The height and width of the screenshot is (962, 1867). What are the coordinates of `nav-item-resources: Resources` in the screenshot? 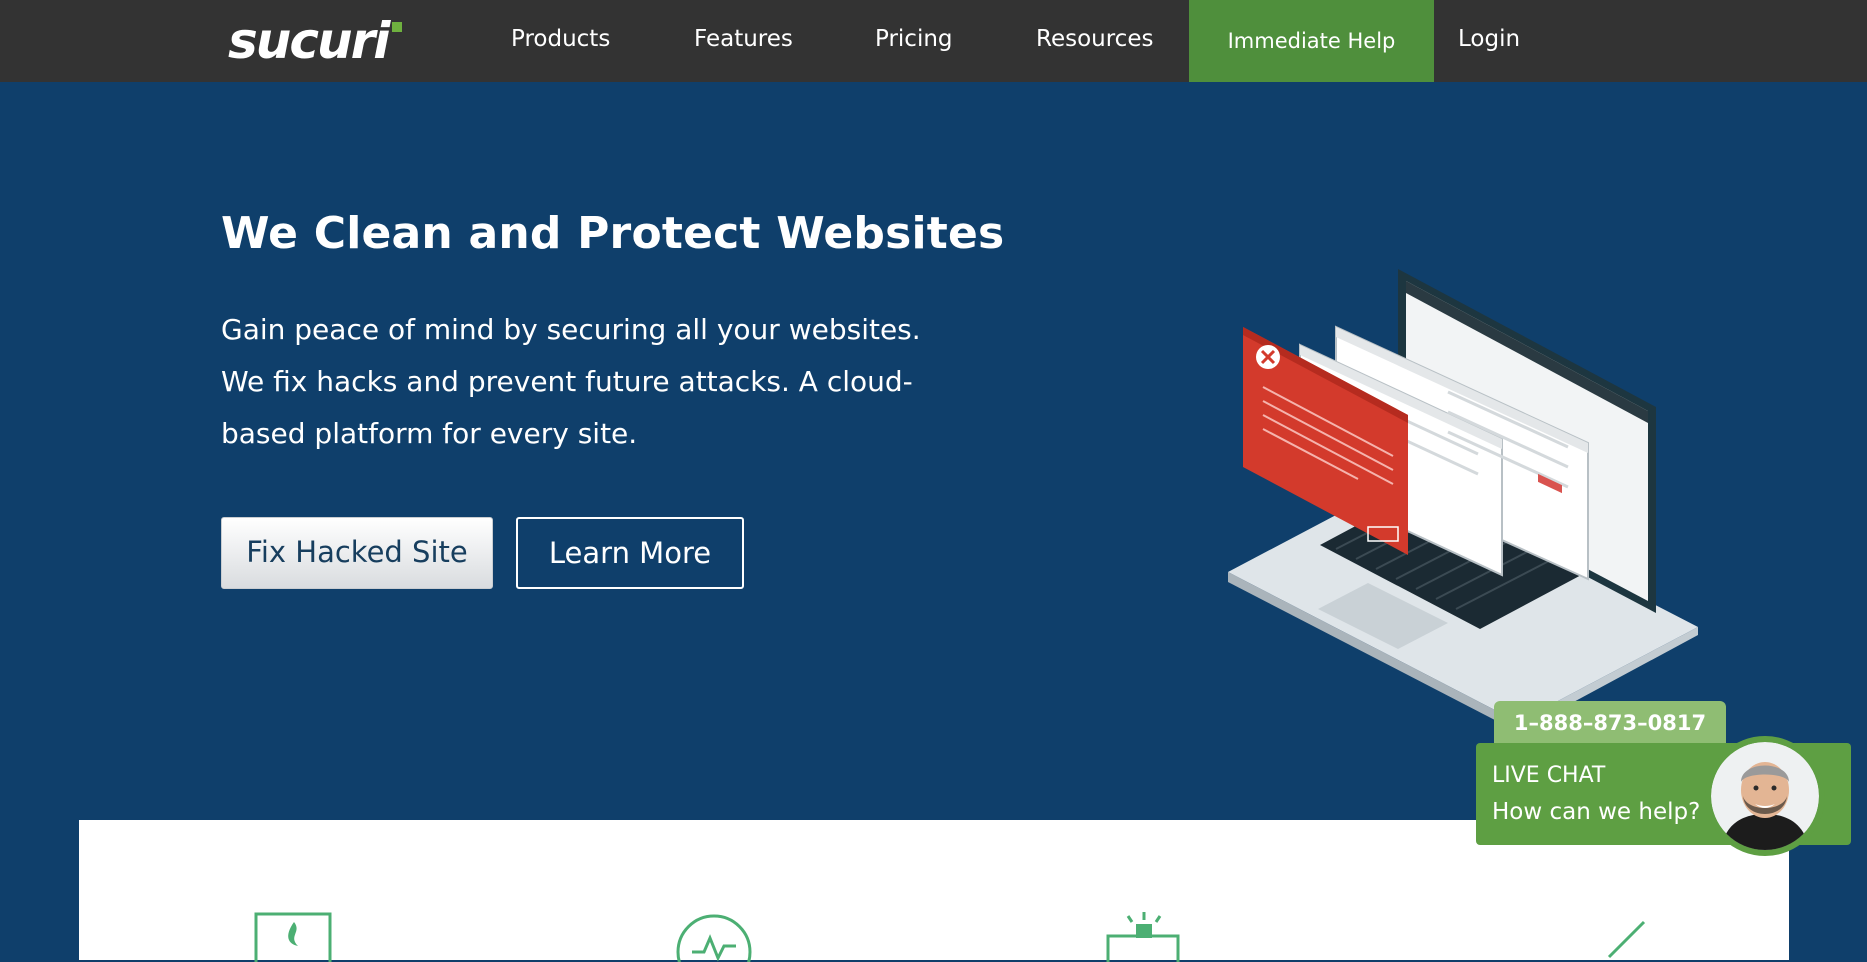 It's located at (1094, 41).